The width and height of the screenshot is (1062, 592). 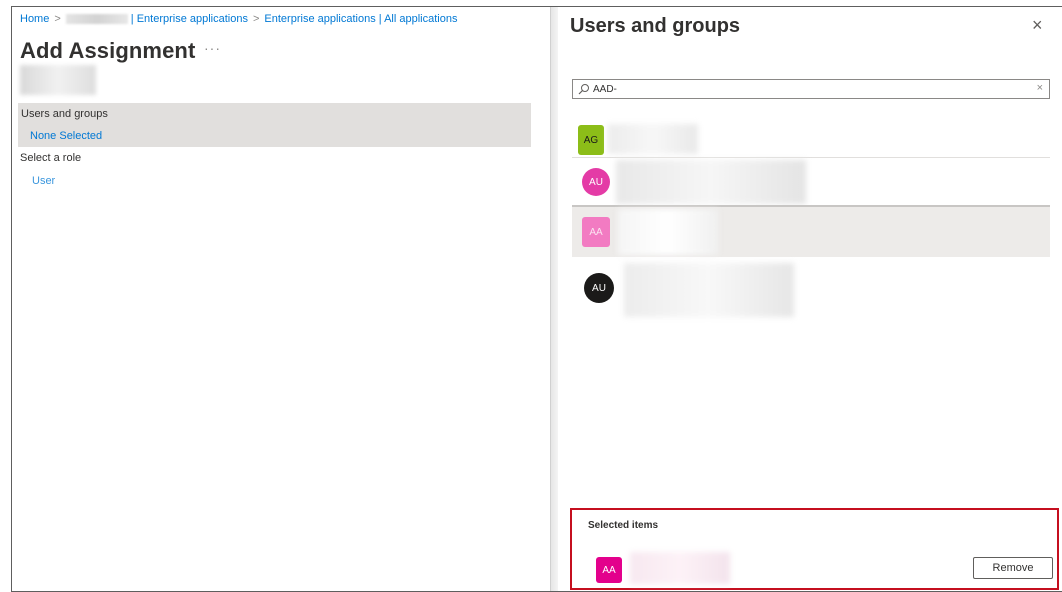 What do you see at coordinates (591, 140) in the screenshot?
I see `avatar: AG` at bounding box center [591, 140].